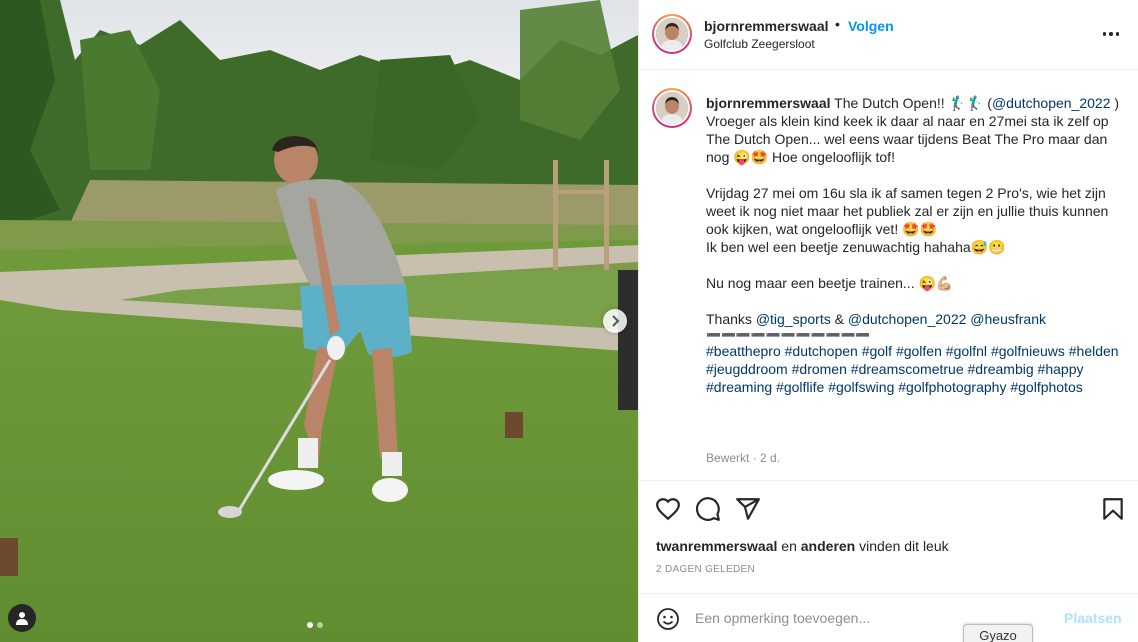  I want to click on chevron-right-icon, so click(616, 321).